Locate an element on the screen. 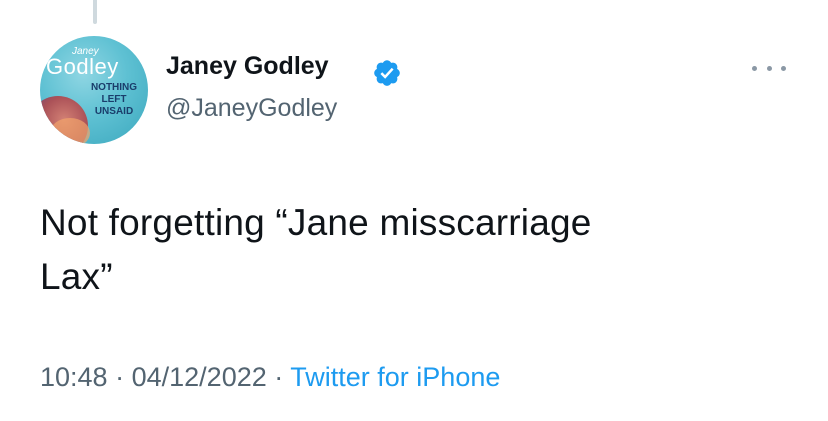 The width and height of the screenshot is (828, 421). avatar: Janey Godley NOTHING LEFT UNSAID is located at coordinates (94, 90).